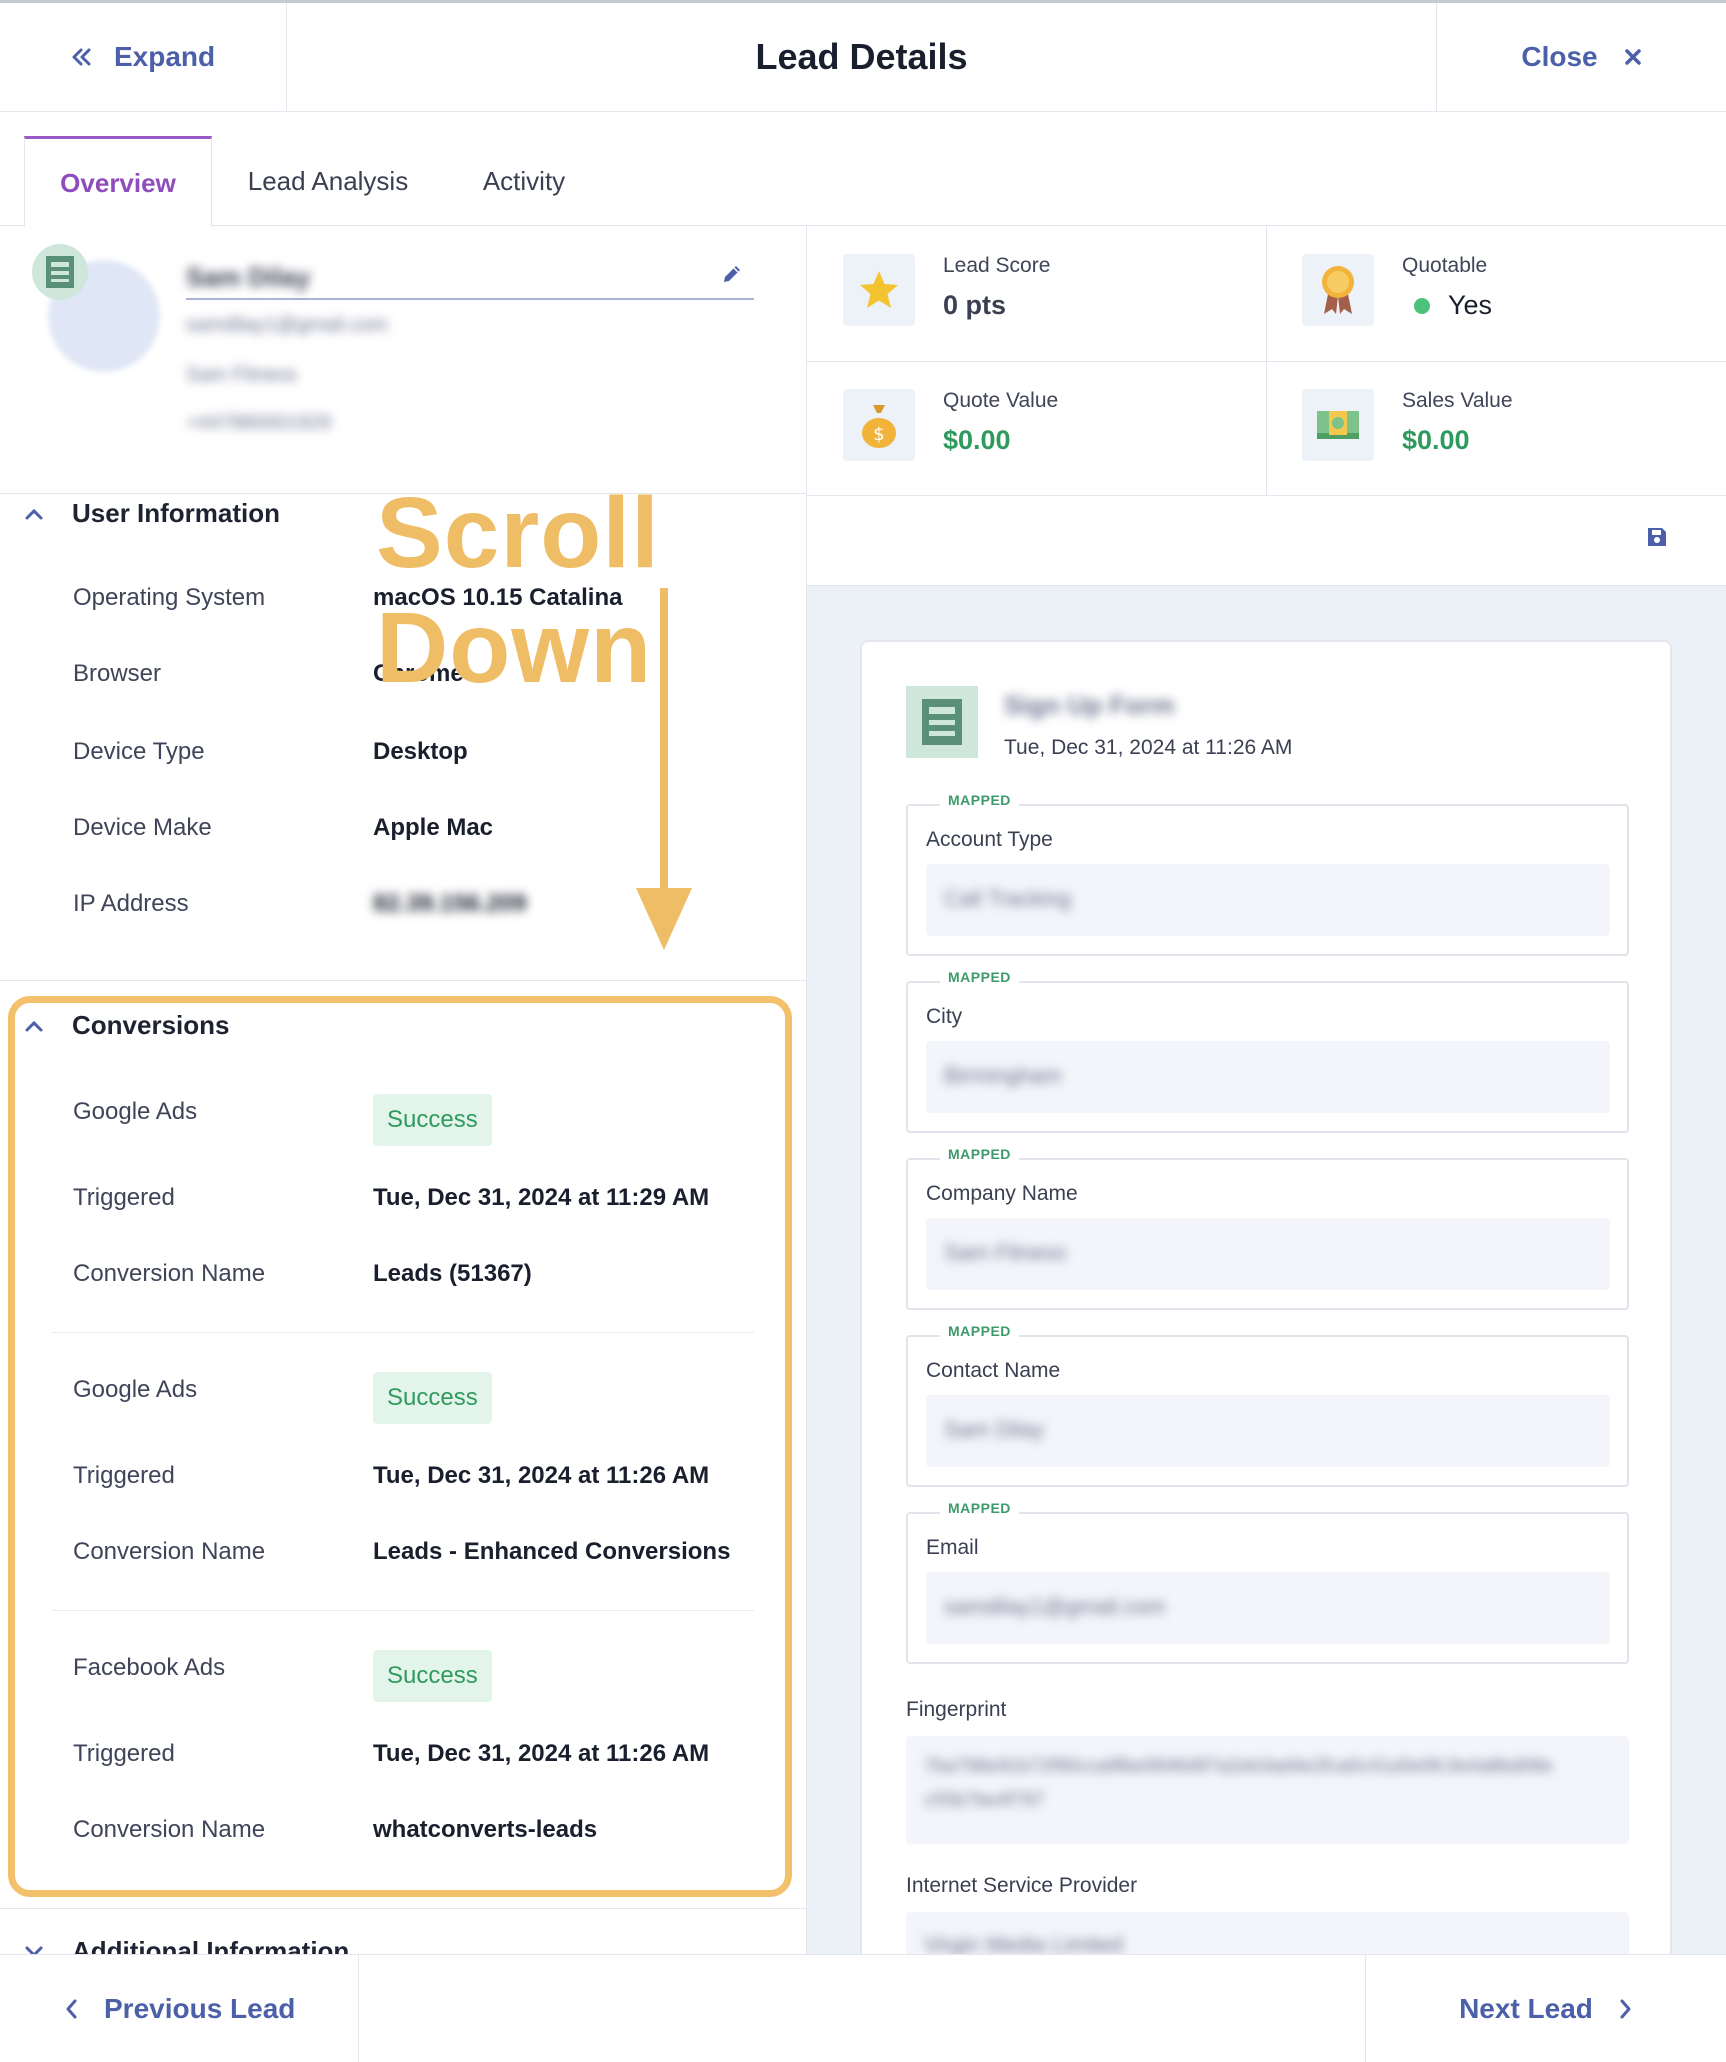 The image size is (1726, 2062). What do you see at coordinates (131, 903) in the screenshot?
I see `ip-address-label: IP Address` at bounding box center [131, 903].